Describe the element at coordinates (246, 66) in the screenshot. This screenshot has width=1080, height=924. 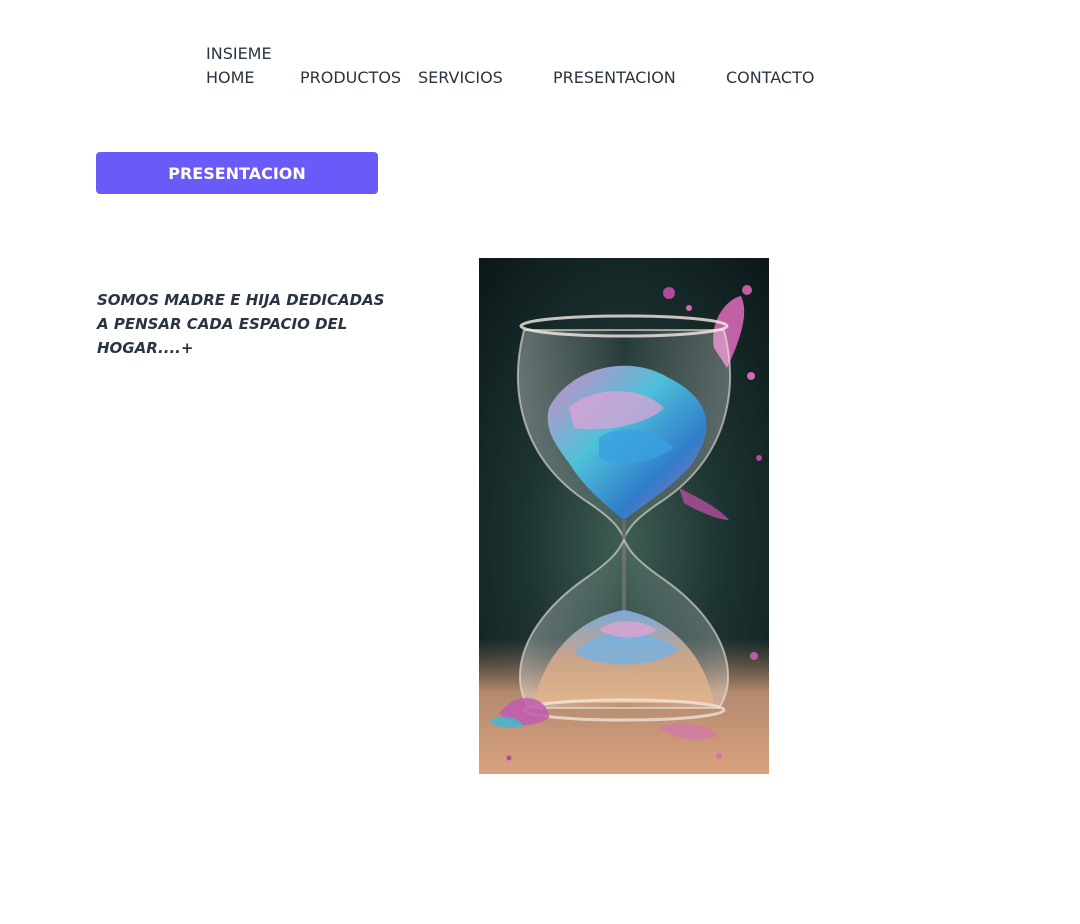
I see `nav-link-home: INSIEME HOME` at that location.